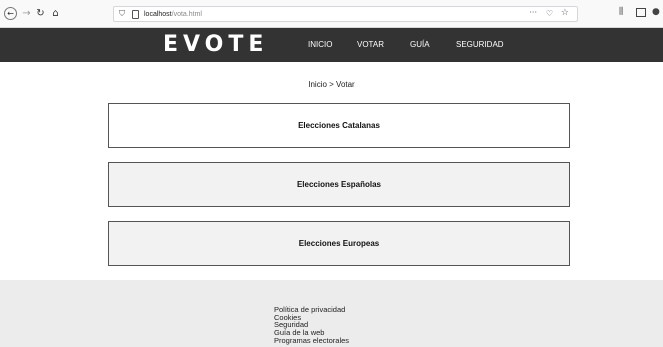 The height and width of the screenshot is (347, 663). Describe the element at coordinates (549, 13) in the screenshot. I see `pocket-icon: ♡` at that location.